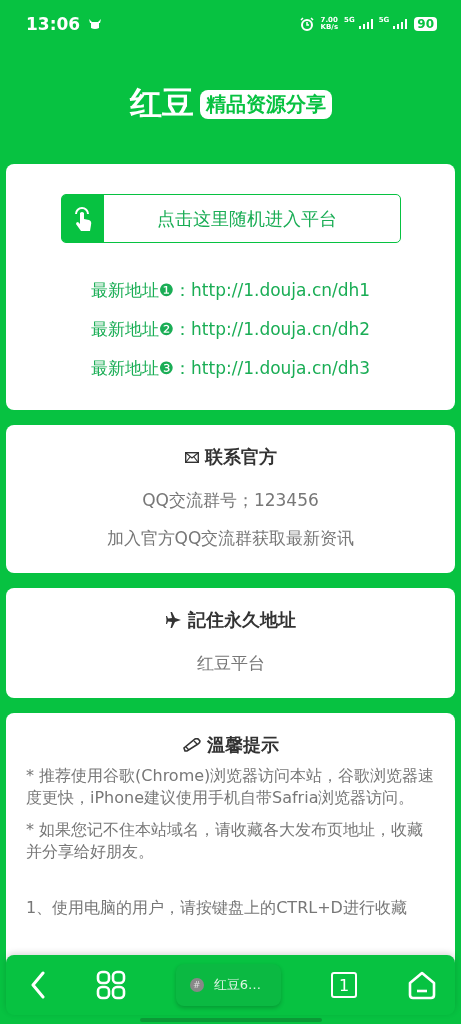  Describe the element at coordinates (230, 538) in the screenshot. I see `card-text: 加入官方QQ交流群获取最新资讯` at that location.